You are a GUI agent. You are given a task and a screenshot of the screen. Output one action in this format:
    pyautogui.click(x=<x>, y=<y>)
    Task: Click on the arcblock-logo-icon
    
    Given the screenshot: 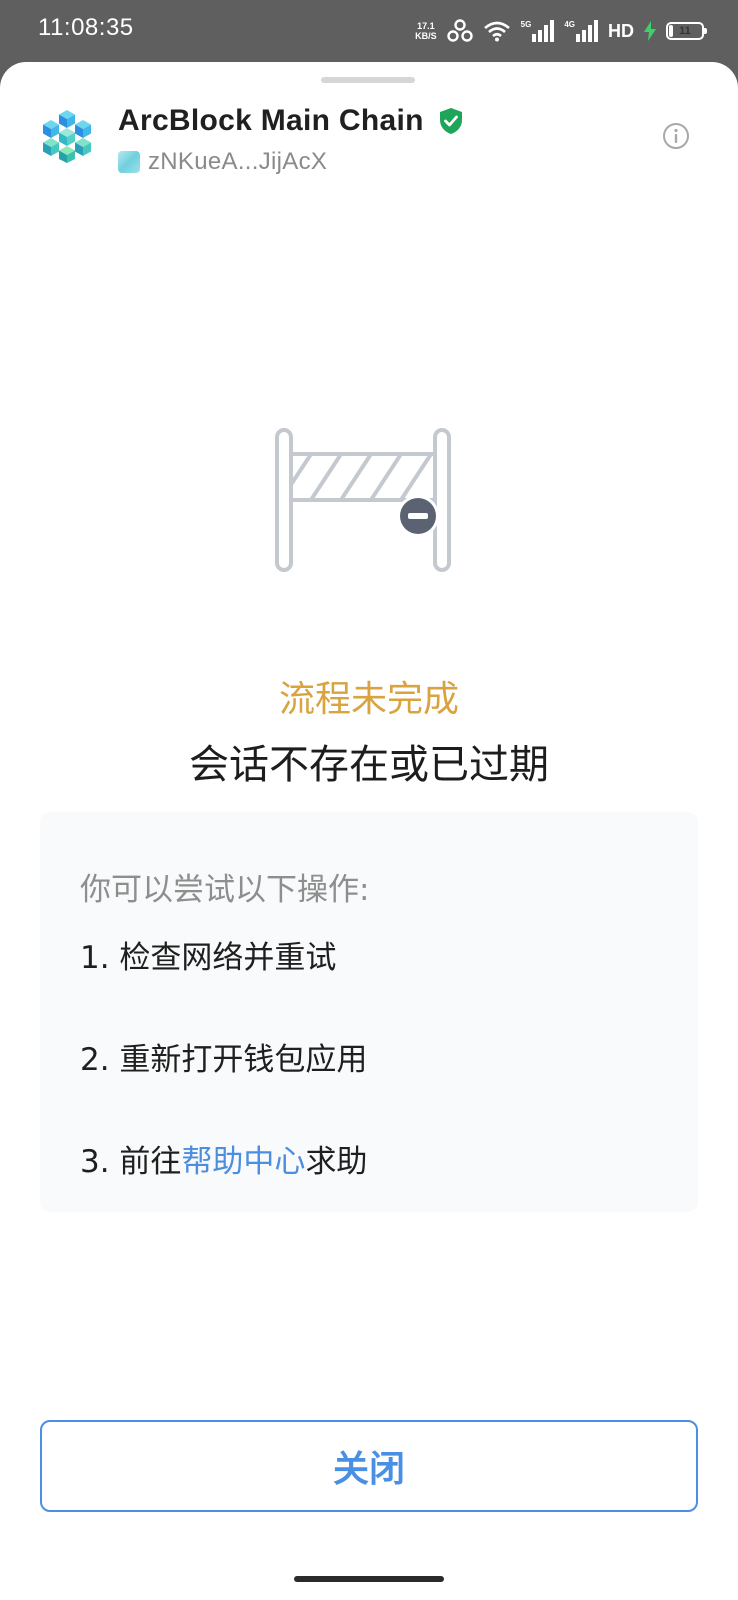 What is the action you would take?
    pyautogui.click(x=67, y=136)
    